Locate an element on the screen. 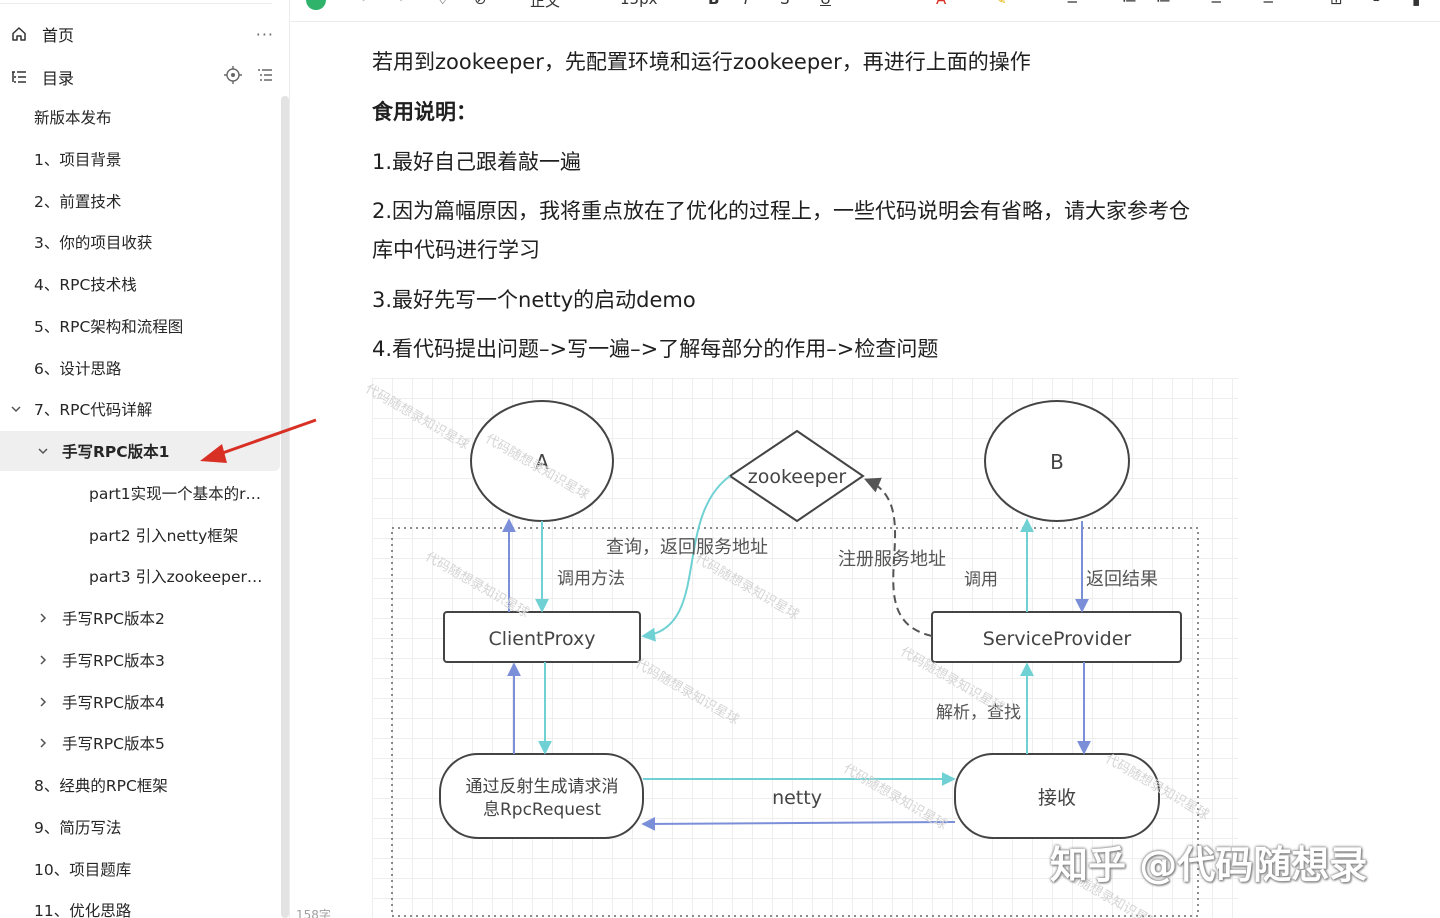 The width and height of the screenshot is (1440, 918). toc-item: 5、RPC架构和流程图 is located at coordinates (140, 326).